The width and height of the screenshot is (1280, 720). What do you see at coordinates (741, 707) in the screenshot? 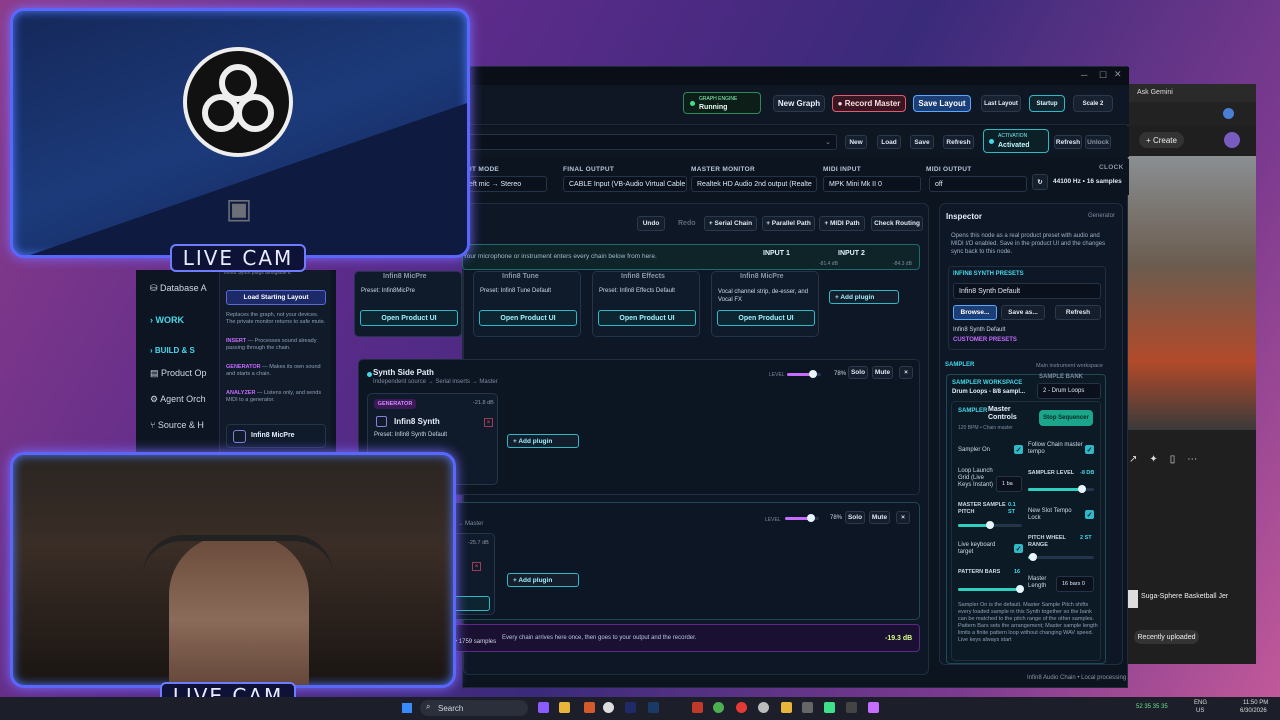
I see `opera-icon` at bounding box center [741, 707].